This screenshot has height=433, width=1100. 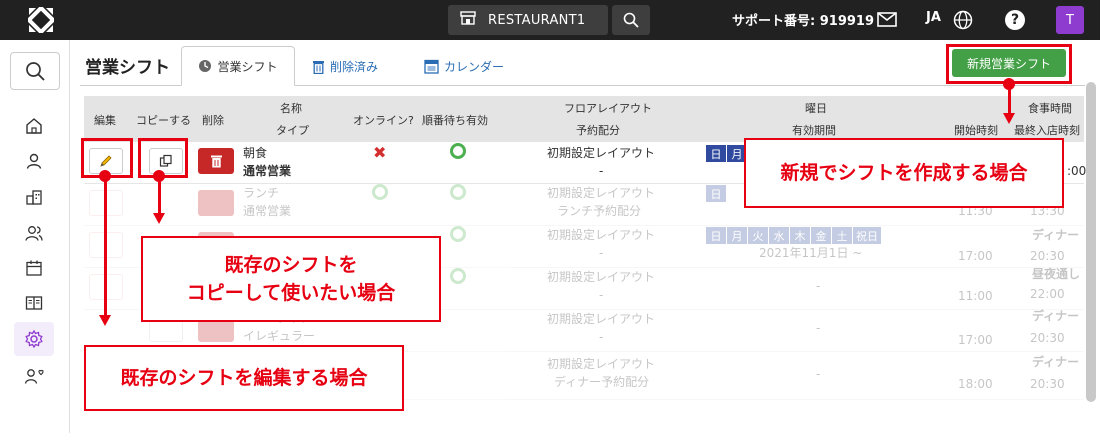 What do you see at coordinates (842, 235) in the screenshot?
I see `day-badge: 土` at bounding box center [842, 235].